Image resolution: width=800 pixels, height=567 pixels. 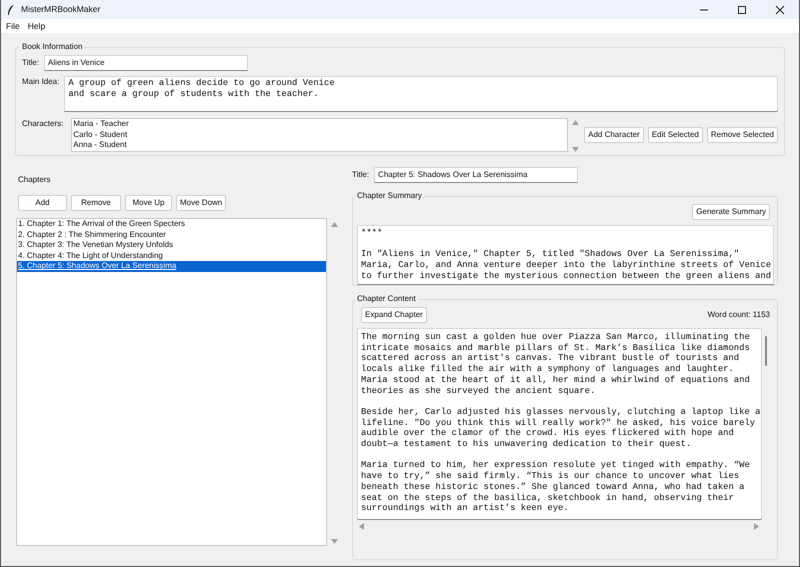 I want to click on chapter-item: 1. Chapter 1: The Arrival of the Green Specters, so click(x=171, y=224).